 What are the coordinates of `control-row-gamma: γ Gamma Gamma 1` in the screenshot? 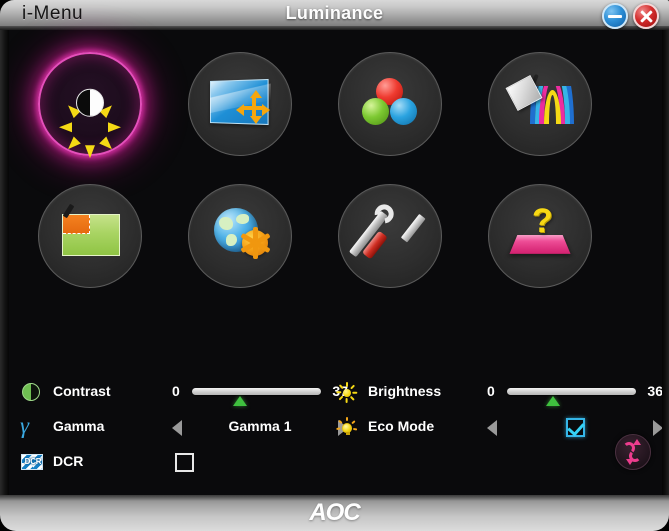 It's located at (184, 427).